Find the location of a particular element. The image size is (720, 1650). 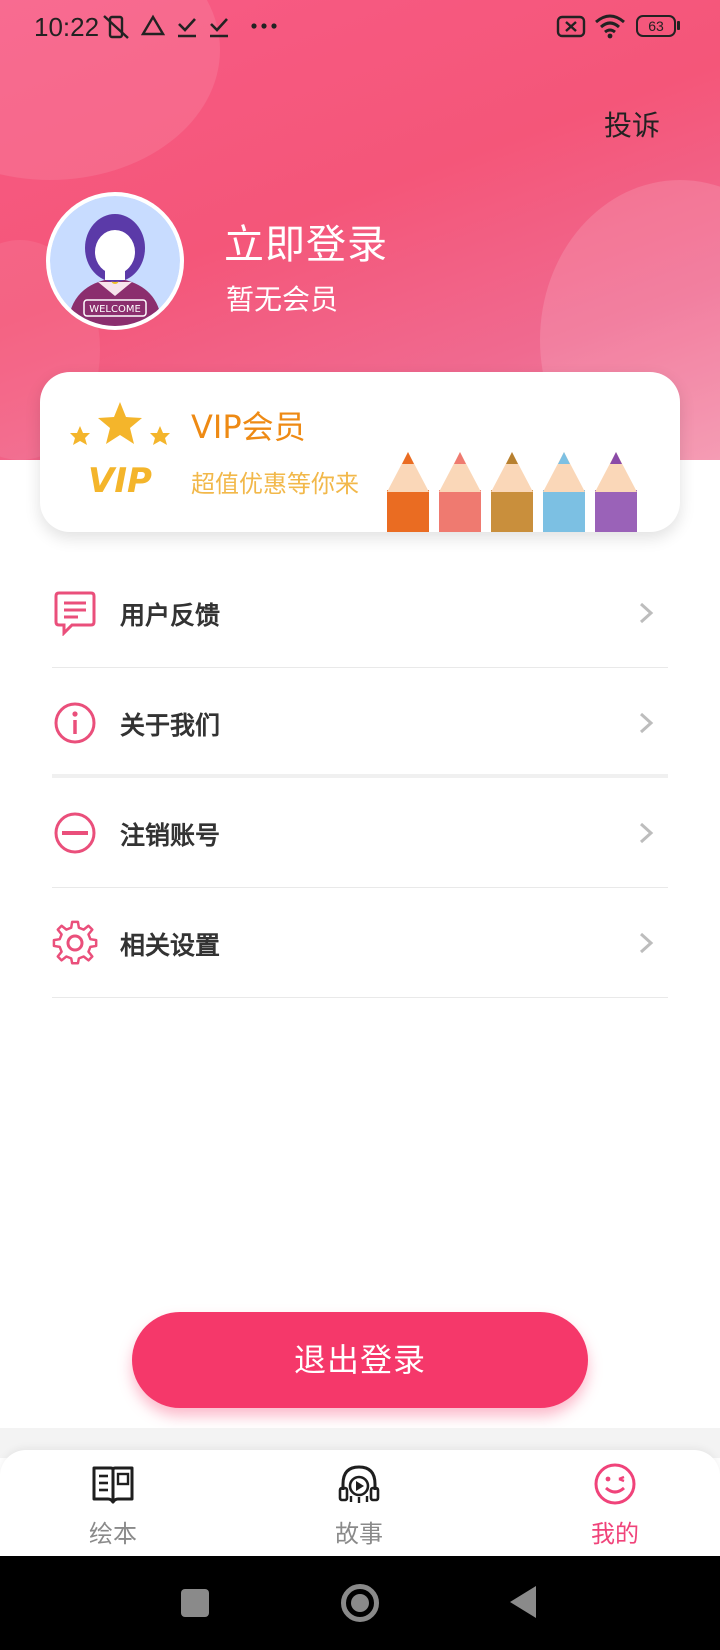

tab-label: 故事 is located at coordinates (359, 1534).